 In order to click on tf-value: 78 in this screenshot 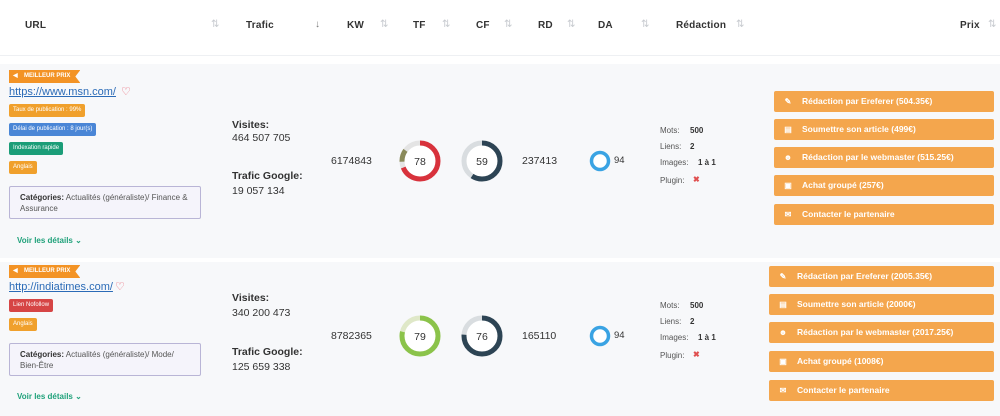, I will do `click(420, 162)`.